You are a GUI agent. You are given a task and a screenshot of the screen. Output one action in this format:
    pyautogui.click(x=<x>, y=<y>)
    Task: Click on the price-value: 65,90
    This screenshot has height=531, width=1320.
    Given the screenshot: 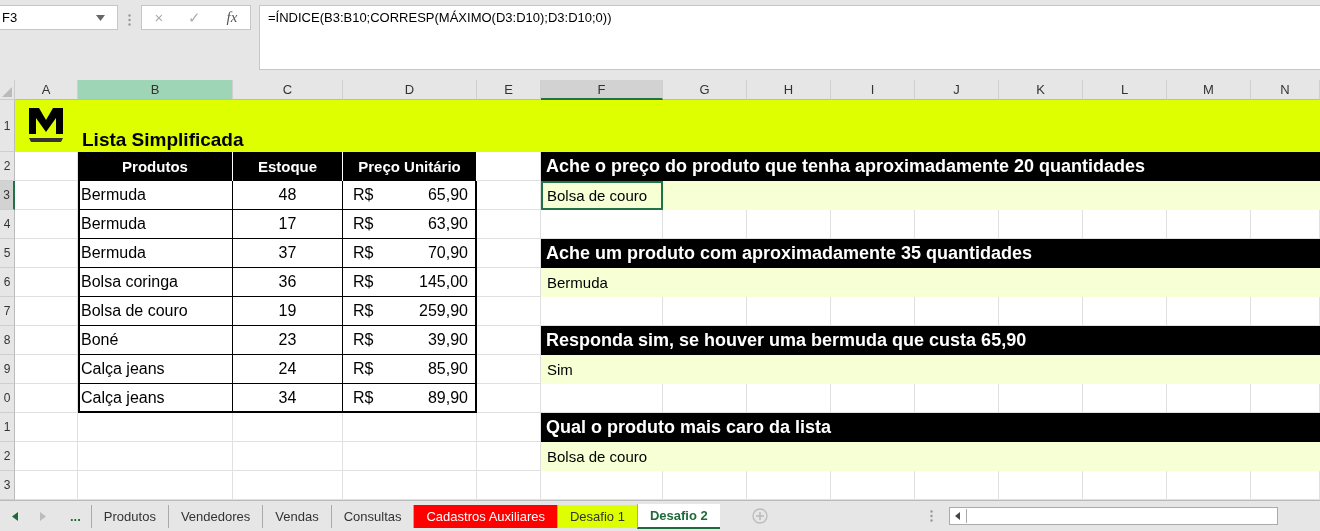 What is the action you would take?
    pyautogui.click(x=447, y=195)
    